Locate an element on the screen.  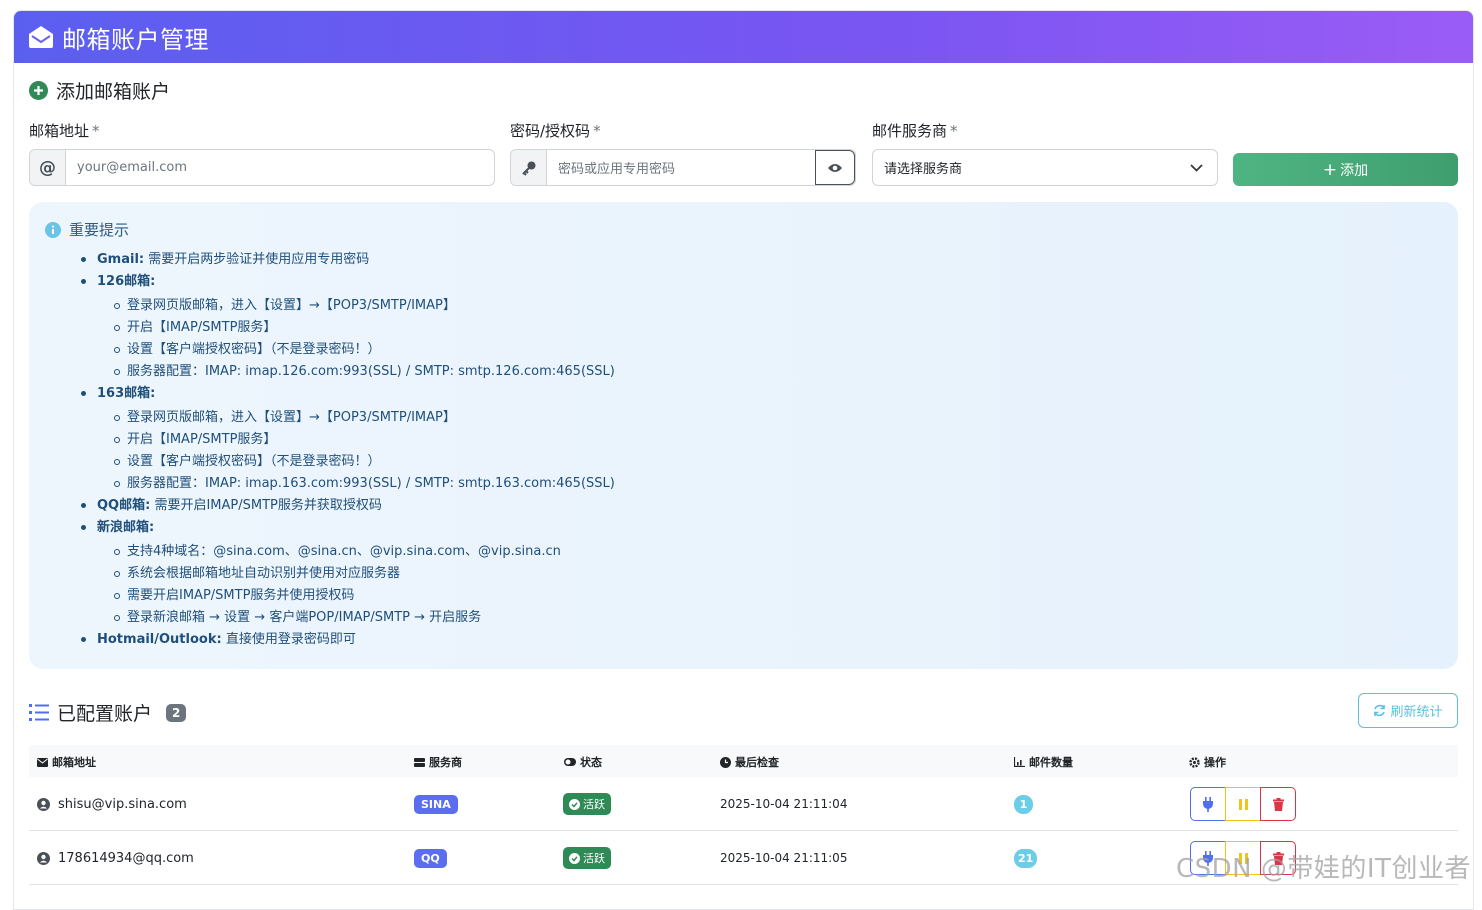
accounts-count-badge: 2 is located at coordinates (176, 712).